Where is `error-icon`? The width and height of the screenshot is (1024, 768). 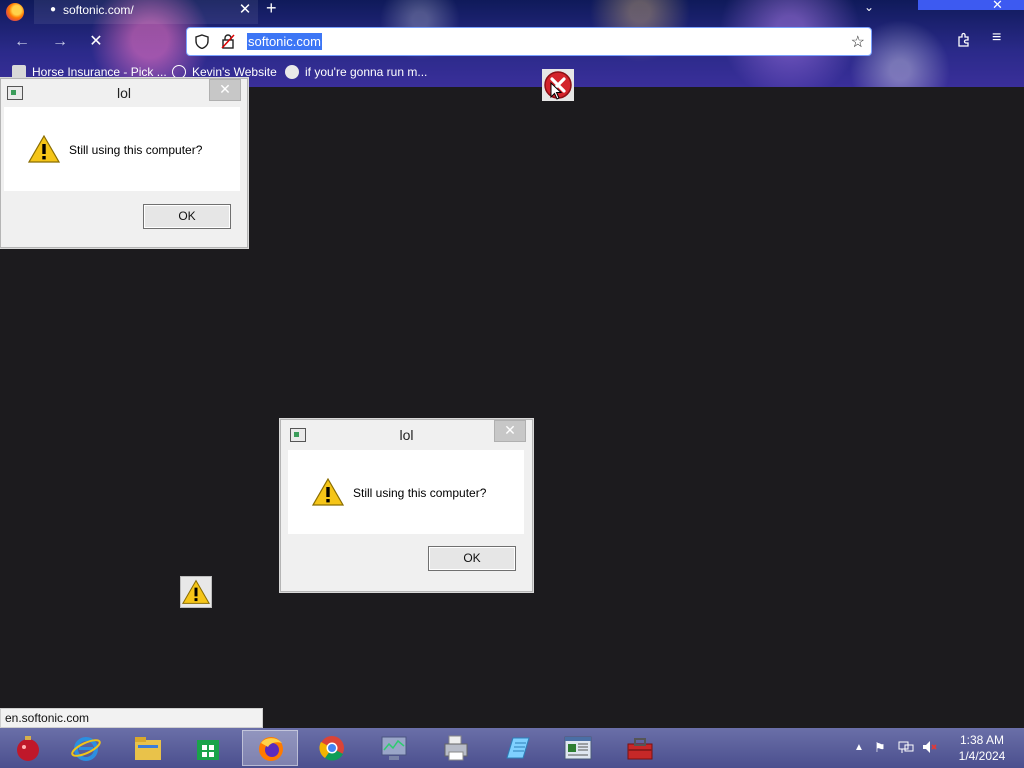 error-icon is located at coordinates (558, 85).